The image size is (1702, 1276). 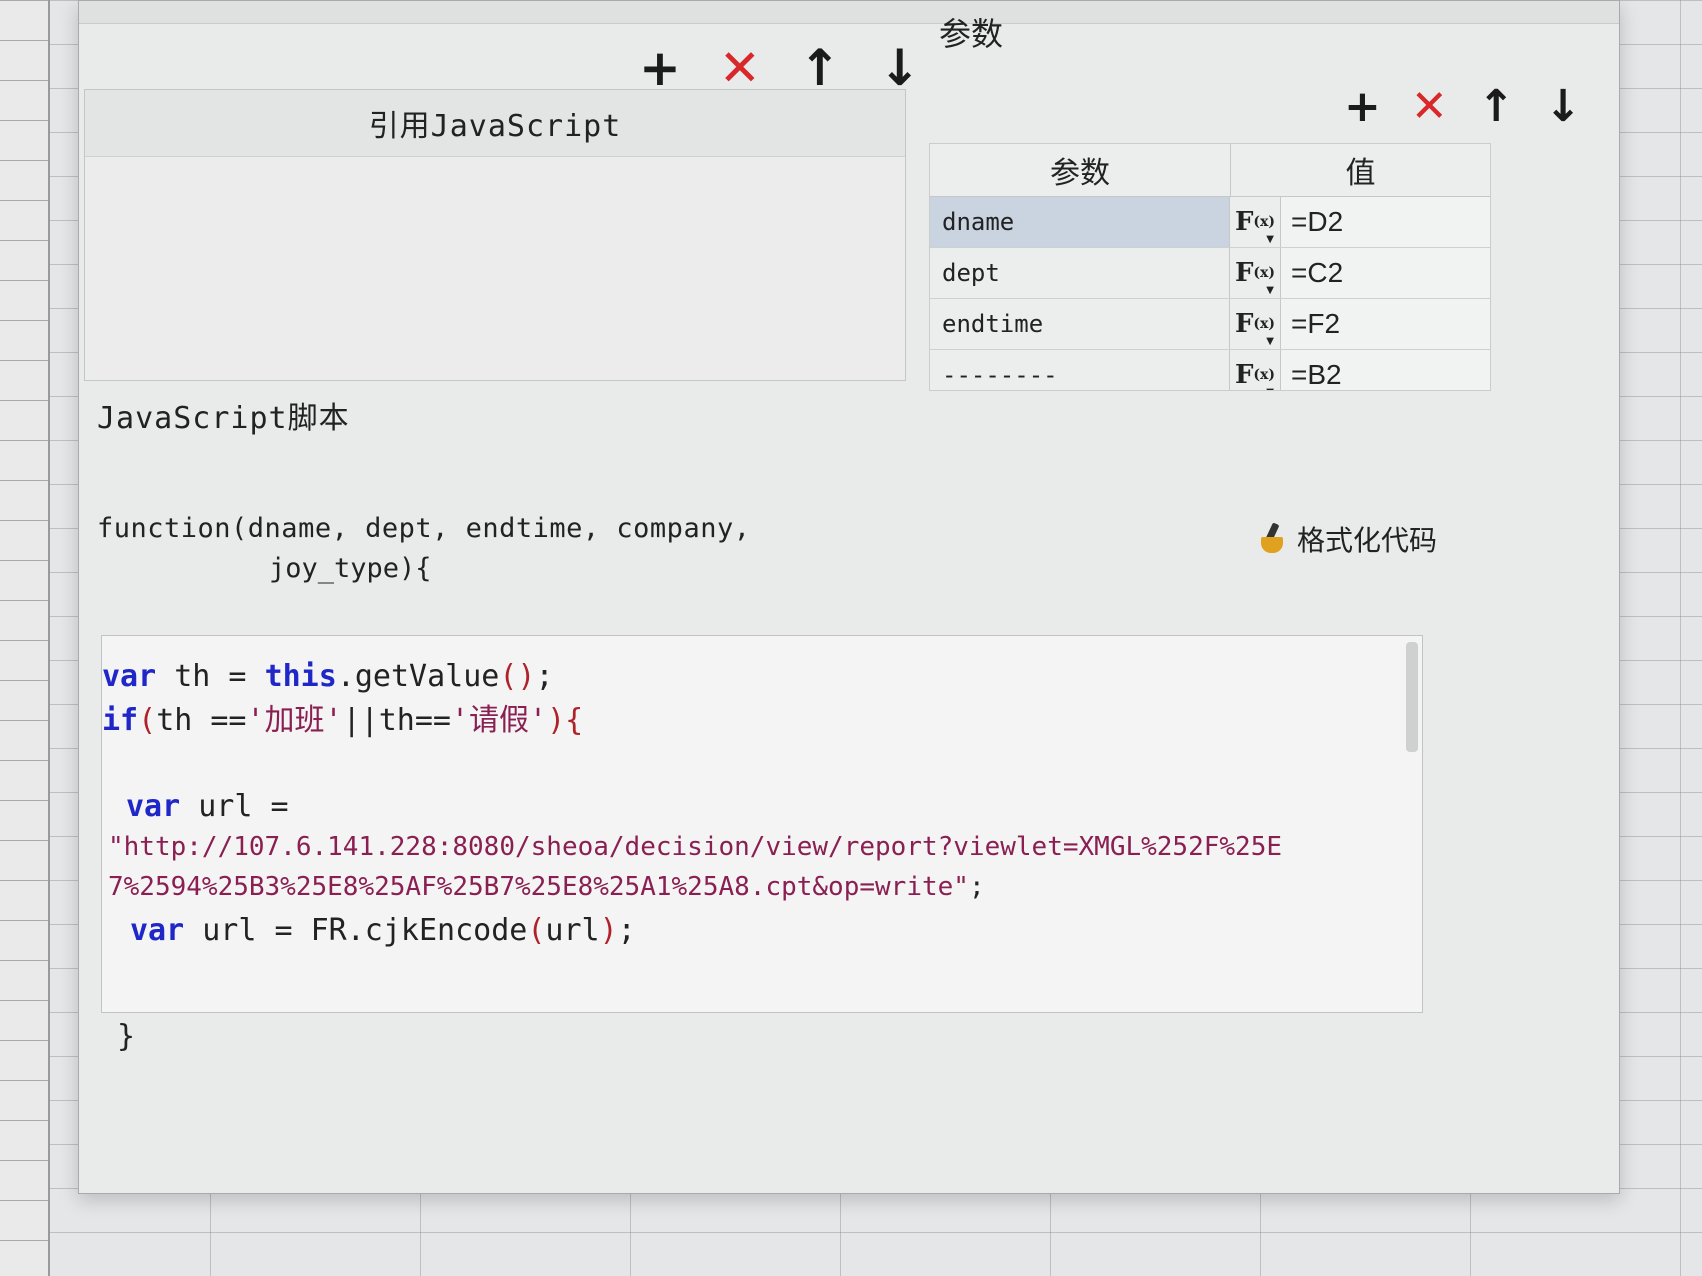 What do you see at coordinates (1080, 222) in the screenshot?
I see `param-name: dname` at bounding box center [1080, 222].